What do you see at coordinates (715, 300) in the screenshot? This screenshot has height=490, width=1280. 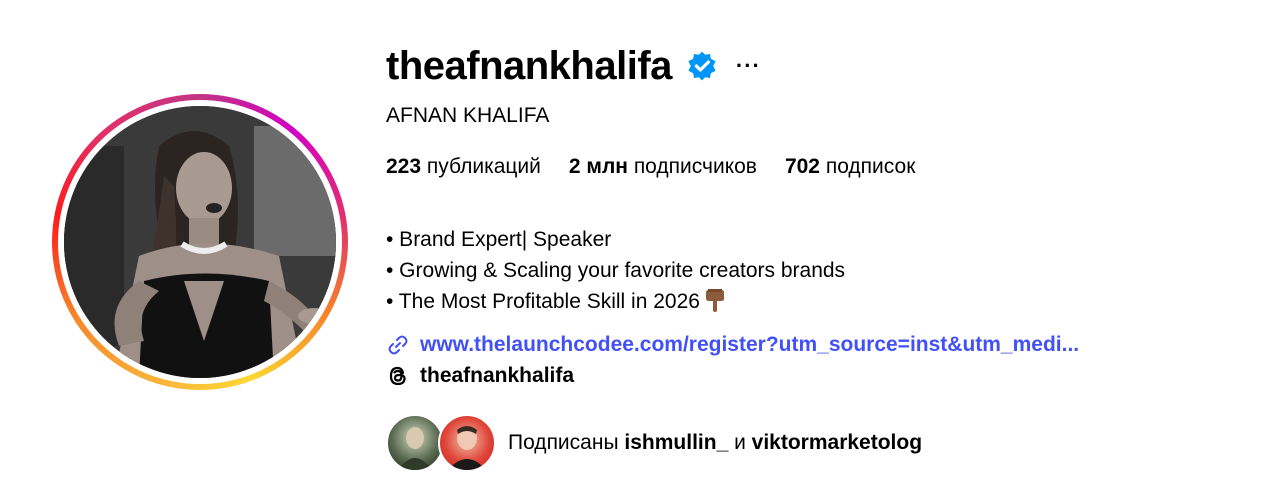 I see `pointing-down-hand-icon` at bounding box center [715, 300].